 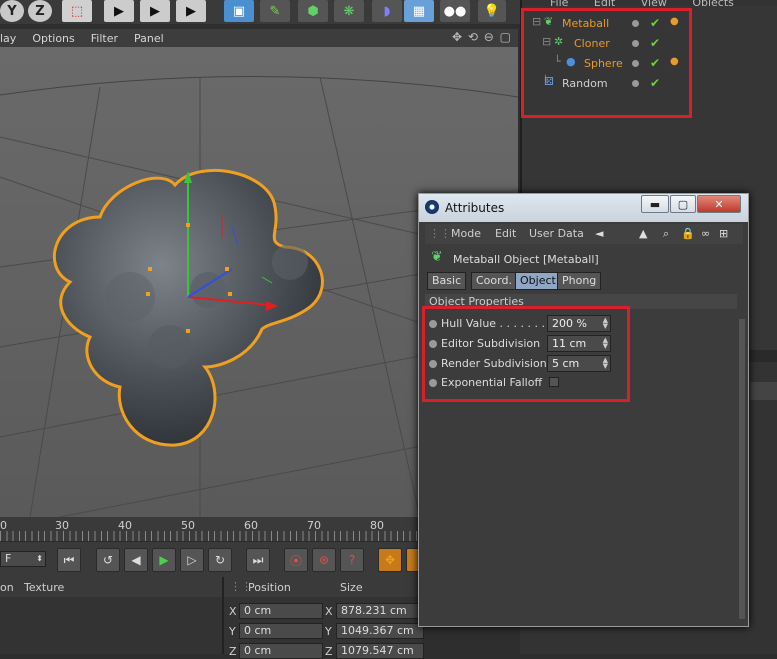 What do you see at coordinates (666, 234) in the screenshot?
I see `search-icon: ⌕` at bounding box center [666, 234].